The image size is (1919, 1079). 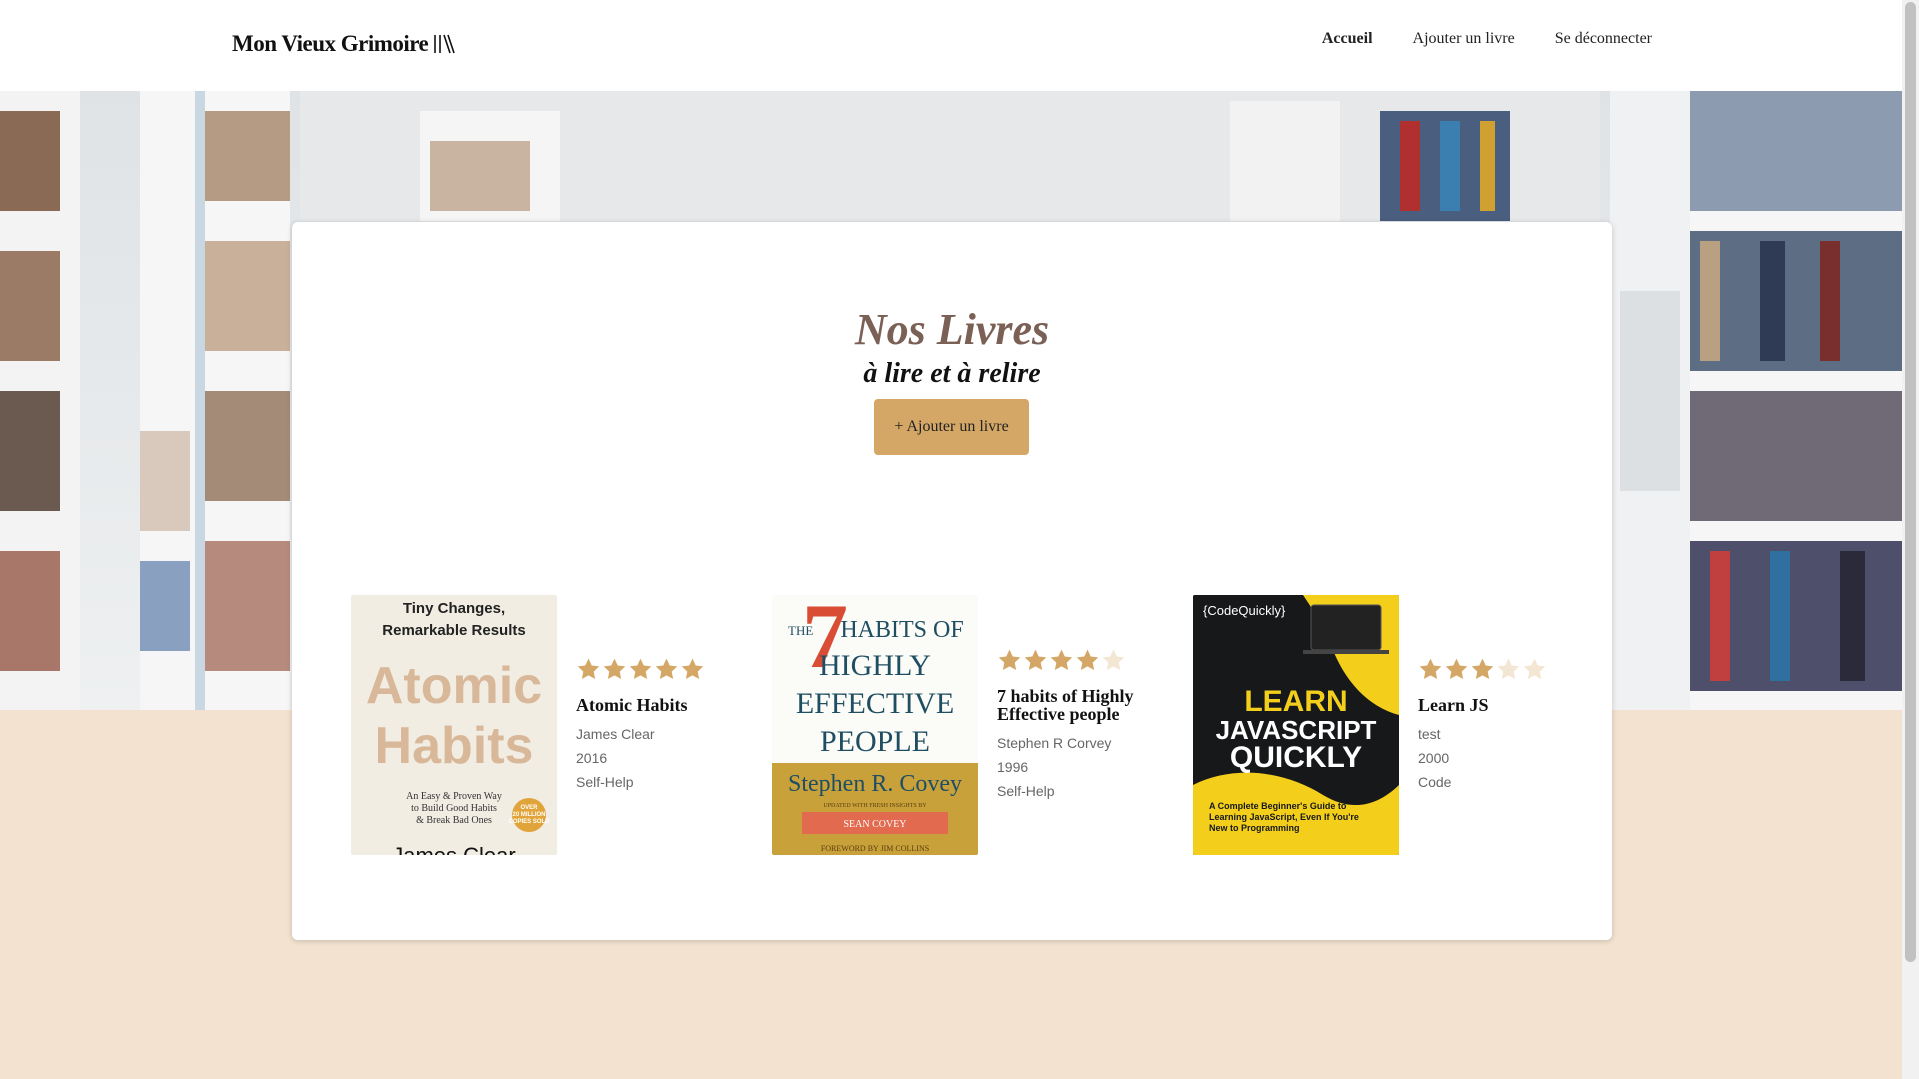 What do you see at coordinates (445, 44) in the screenshot?
I see `books-icon` at bounding box center [445, 44].